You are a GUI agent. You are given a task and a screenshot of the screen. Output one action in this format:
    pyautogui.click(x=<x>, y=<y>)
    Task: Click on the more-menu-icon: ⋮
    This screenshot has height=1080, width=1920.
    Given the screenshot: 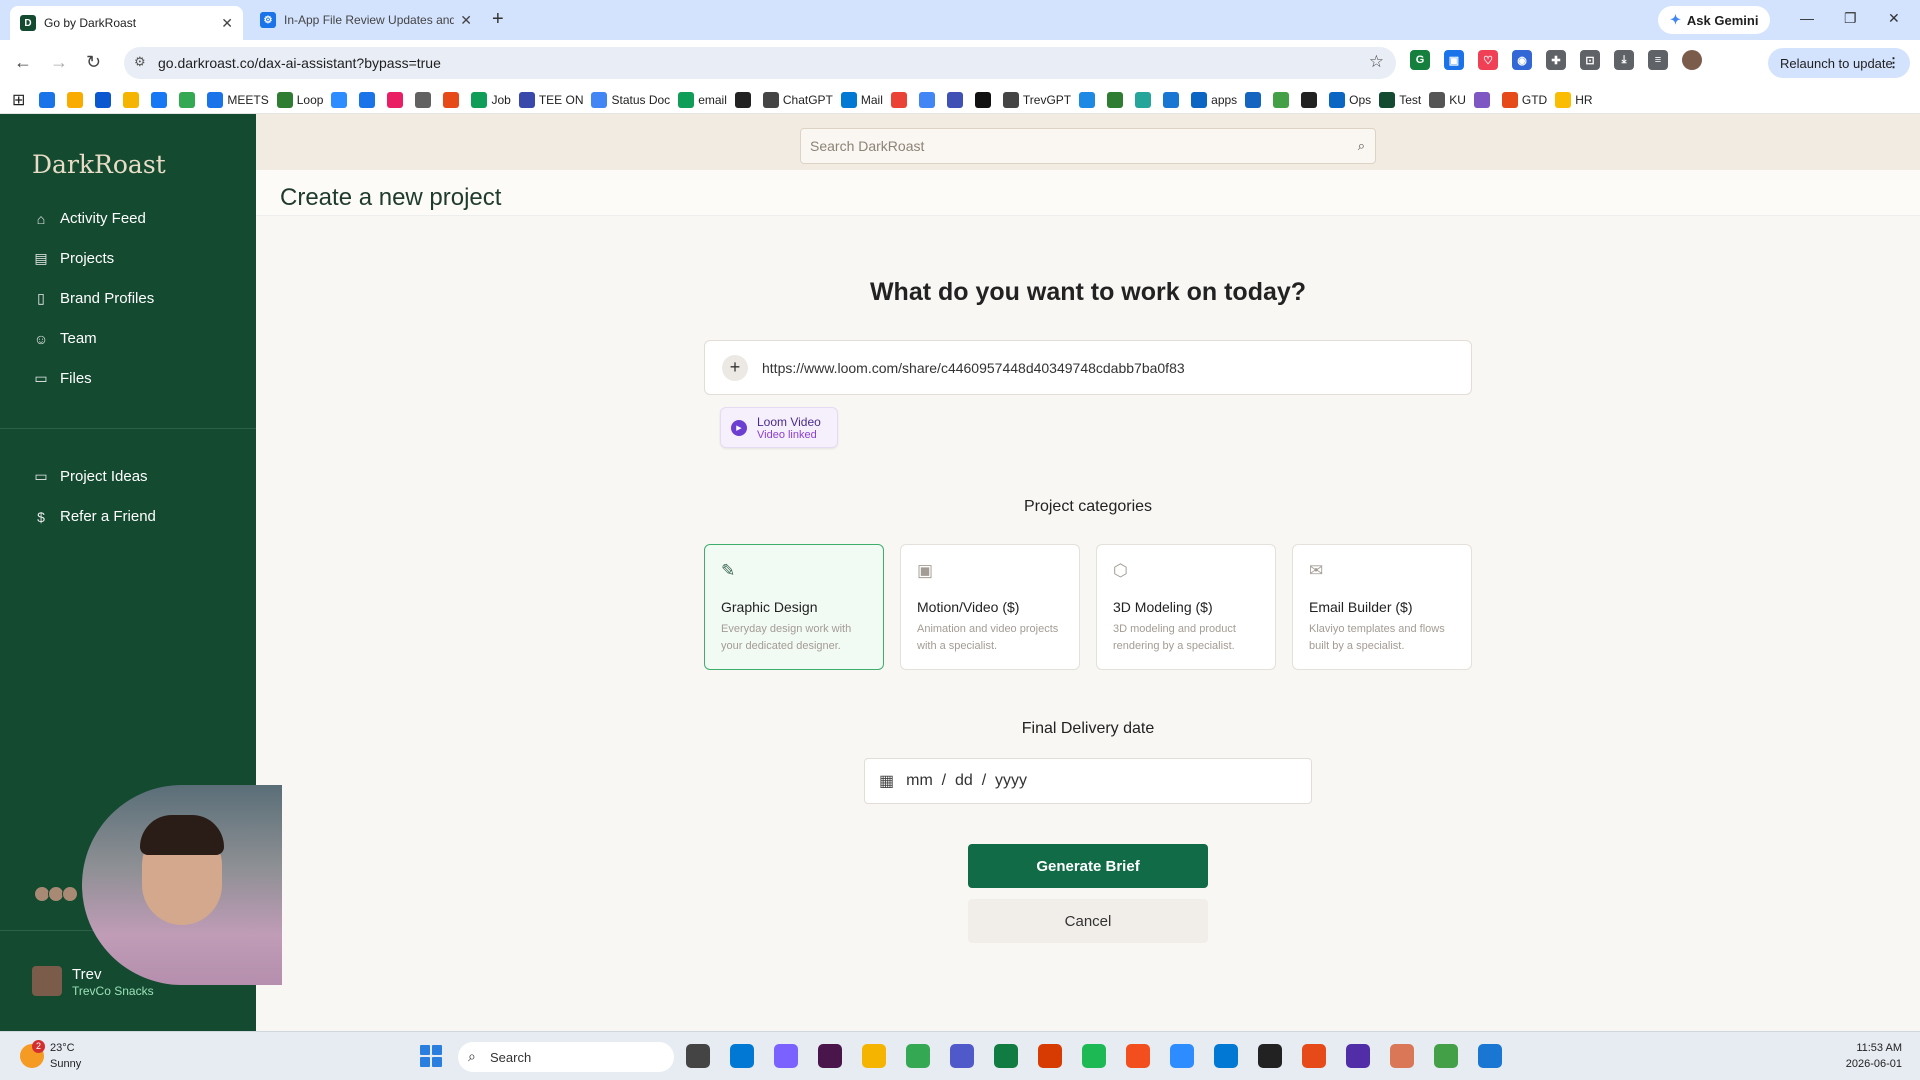 What is the action you would take?
    pyautogui.click(x=1893, y=63)
    